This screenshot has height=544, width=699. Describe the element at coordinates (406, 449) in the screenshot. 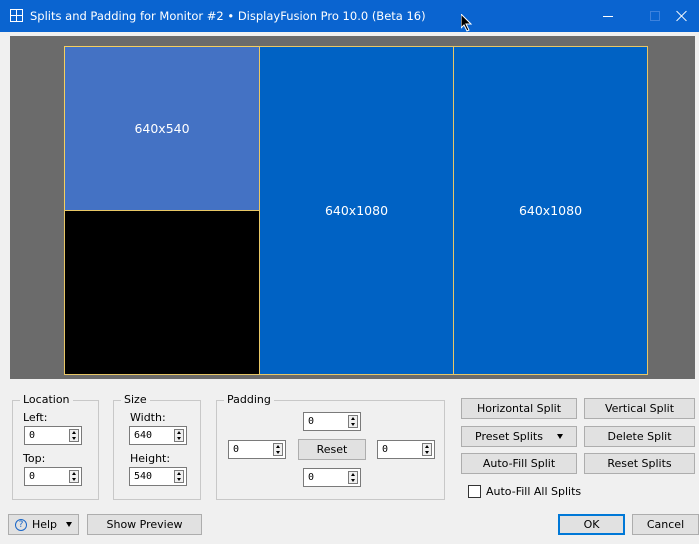

I see `padding-right-input: 0` at that location.